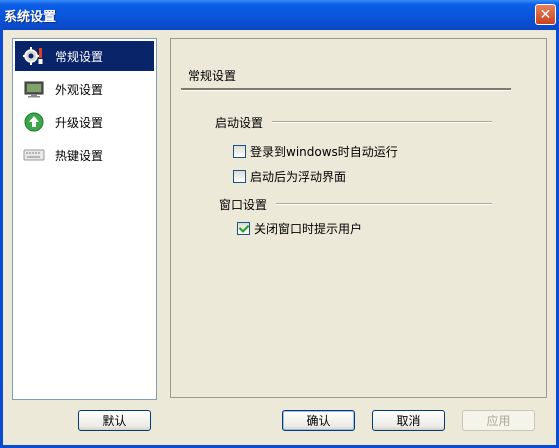 Image resolution: width=559 pixels, height=448 pixels. I want to click on close-prompt-option: 关闭窗口时提示用户, so click(299, 228).